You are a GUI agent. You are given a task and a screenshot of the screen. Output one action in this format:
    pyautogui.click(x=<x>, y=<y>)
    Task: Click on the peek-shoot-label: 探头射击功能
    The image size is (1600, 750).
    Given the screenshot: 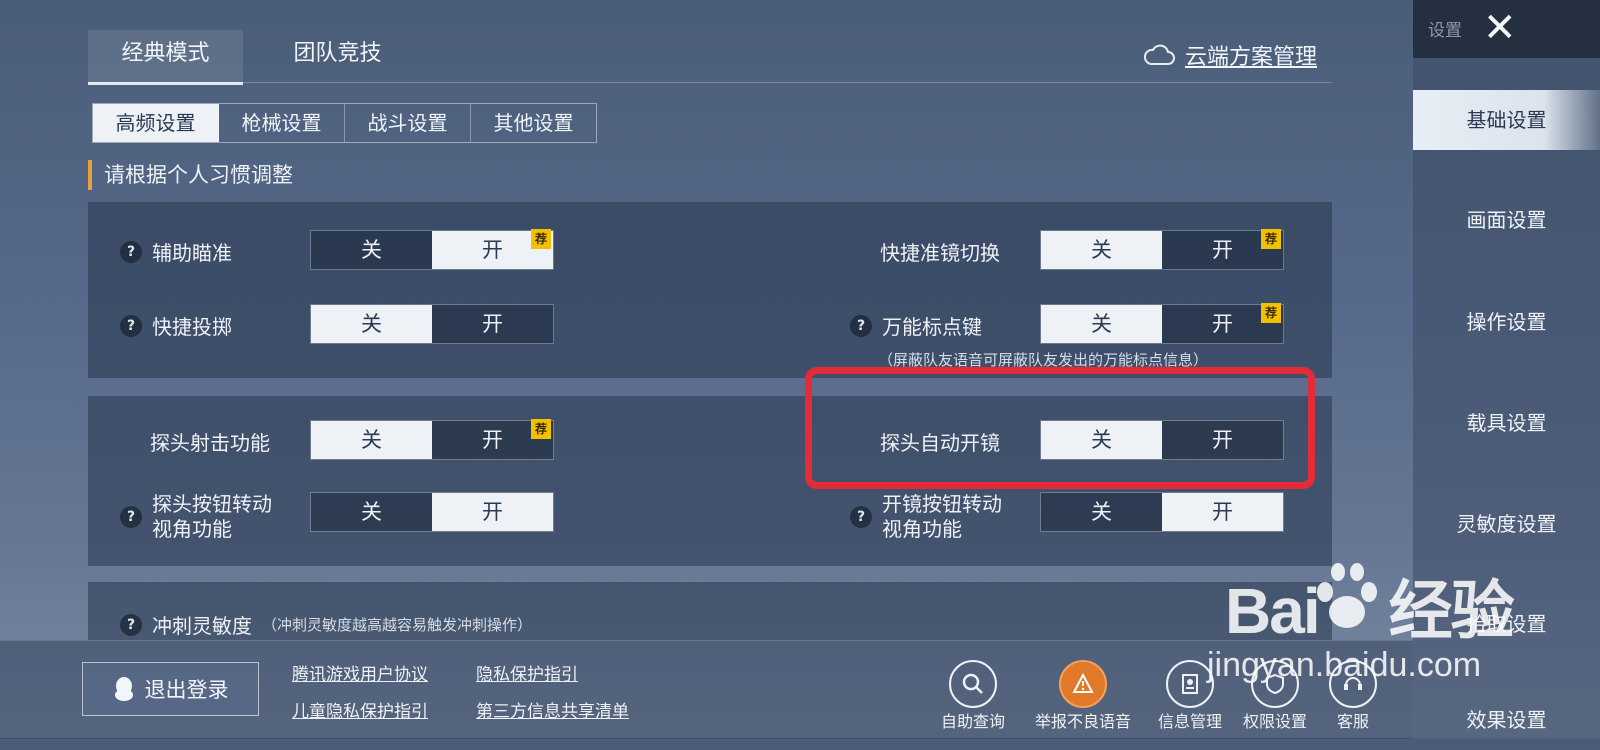 What is the action you would take?
    pyautogui.click(x=210, y=441)
    